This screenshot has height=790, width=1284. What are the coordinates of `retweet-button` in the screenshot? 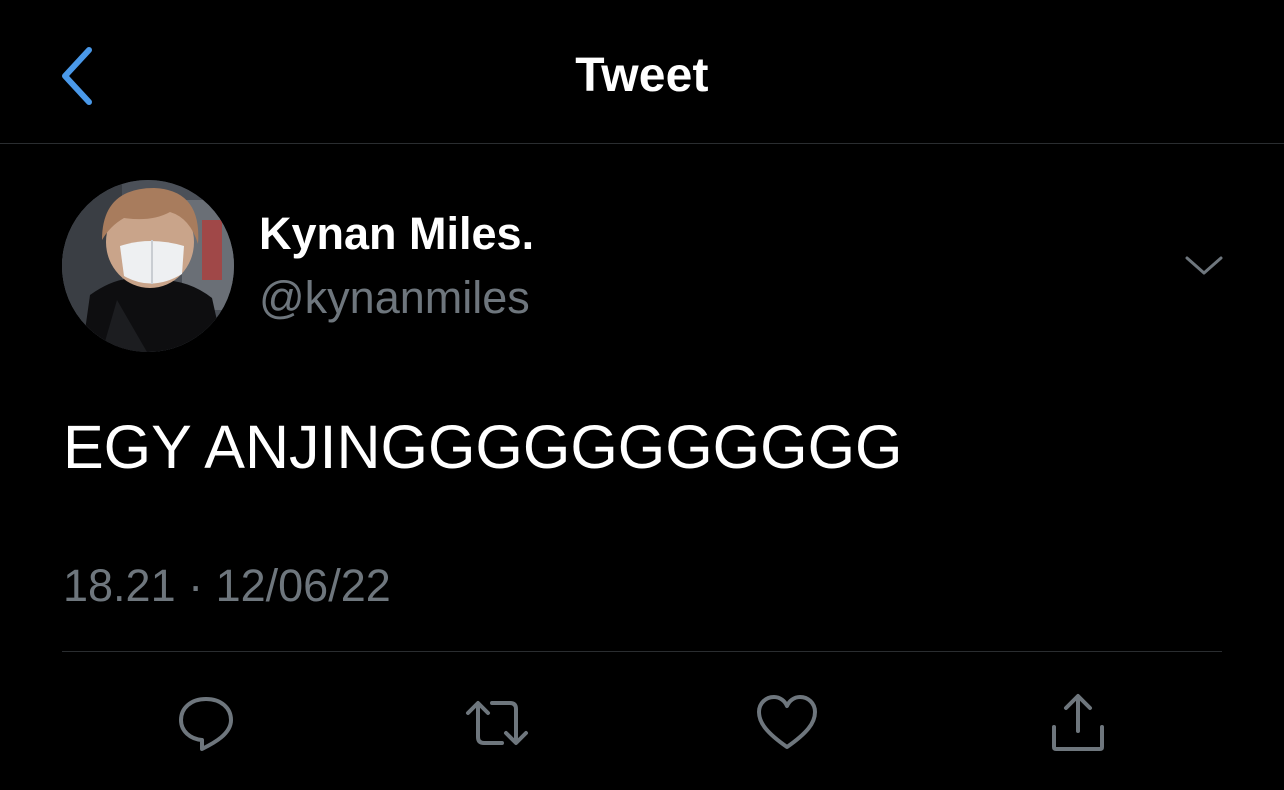 It's located at (497, 723).